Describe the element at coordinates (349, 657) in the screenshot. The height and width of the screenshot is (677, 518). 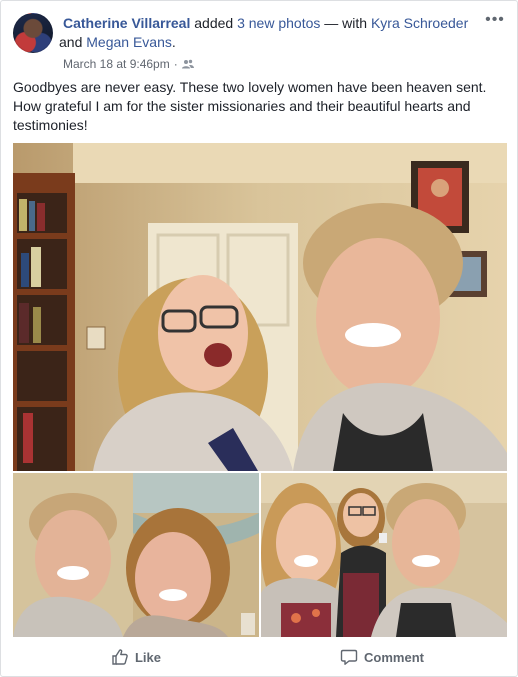
I see `comment-icon` at that location.